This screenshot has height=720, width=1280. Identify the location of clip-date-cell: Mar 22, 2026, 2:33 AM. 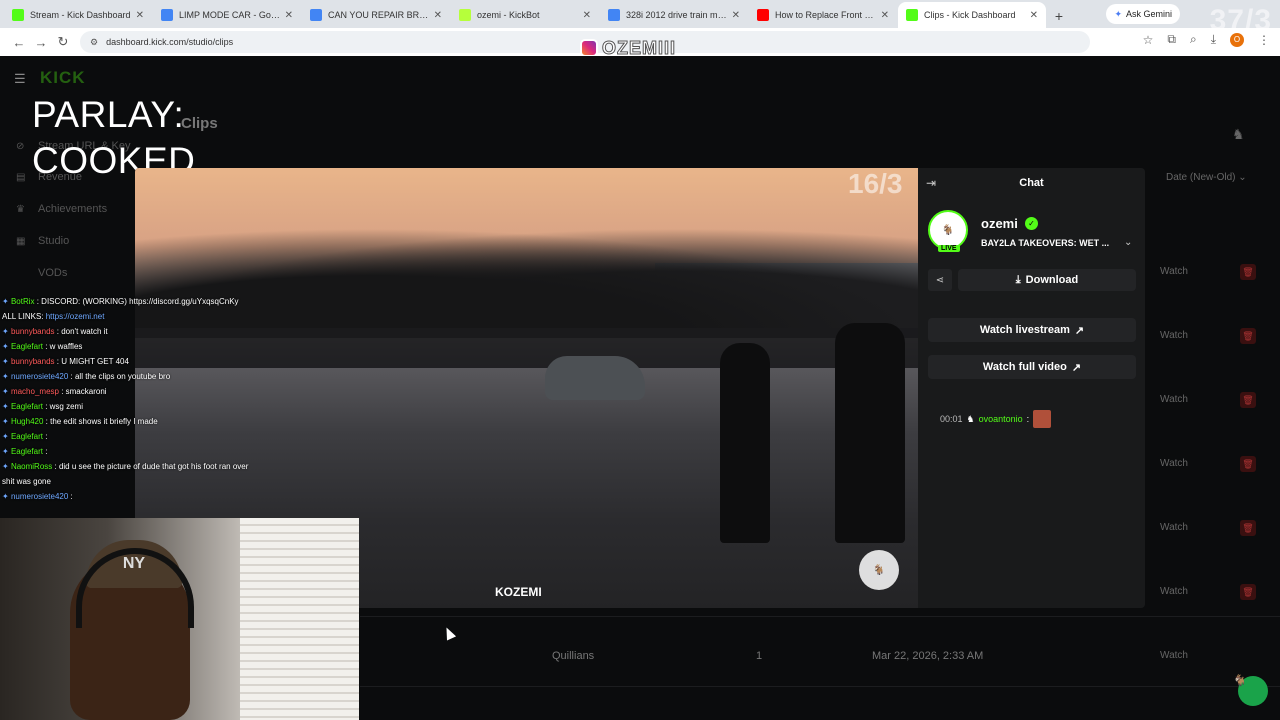
(928, 656).